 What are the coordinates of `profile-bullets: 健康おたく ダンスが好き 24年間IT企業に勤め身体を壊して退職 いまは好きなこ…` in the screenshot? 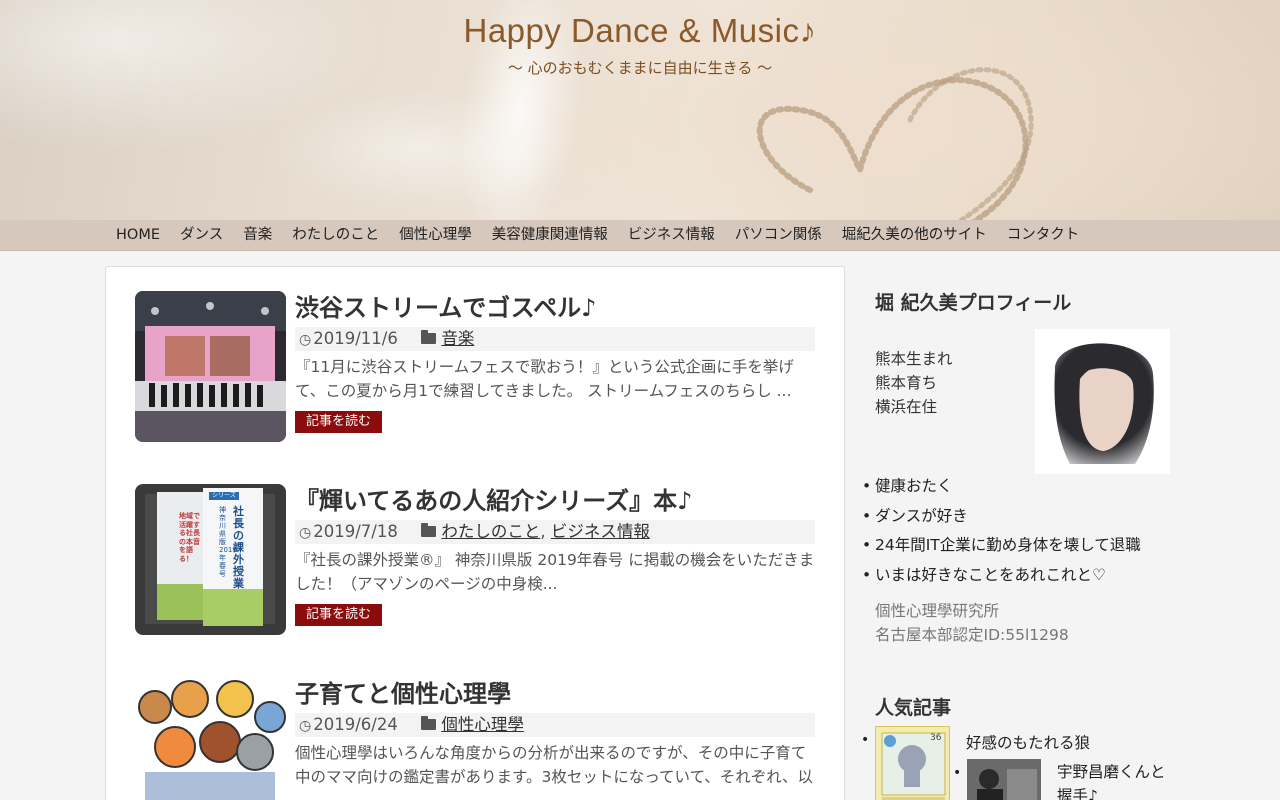 It's located at (1001, 531).